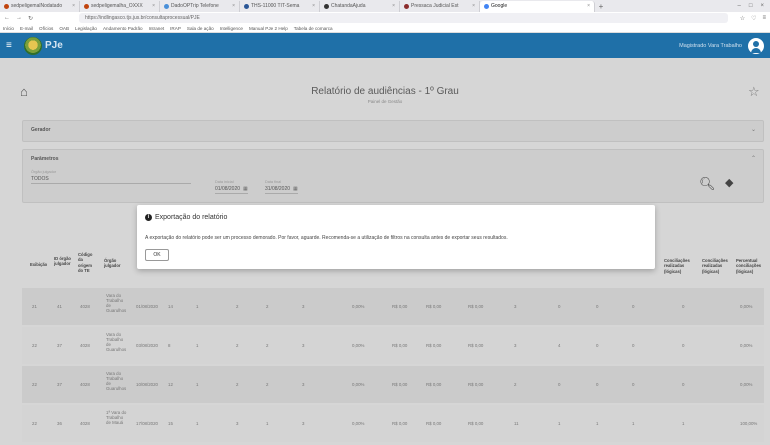 The height and width of the screenshot is (445, 770). I want to click on ok-button: OK, so click(157, 255).